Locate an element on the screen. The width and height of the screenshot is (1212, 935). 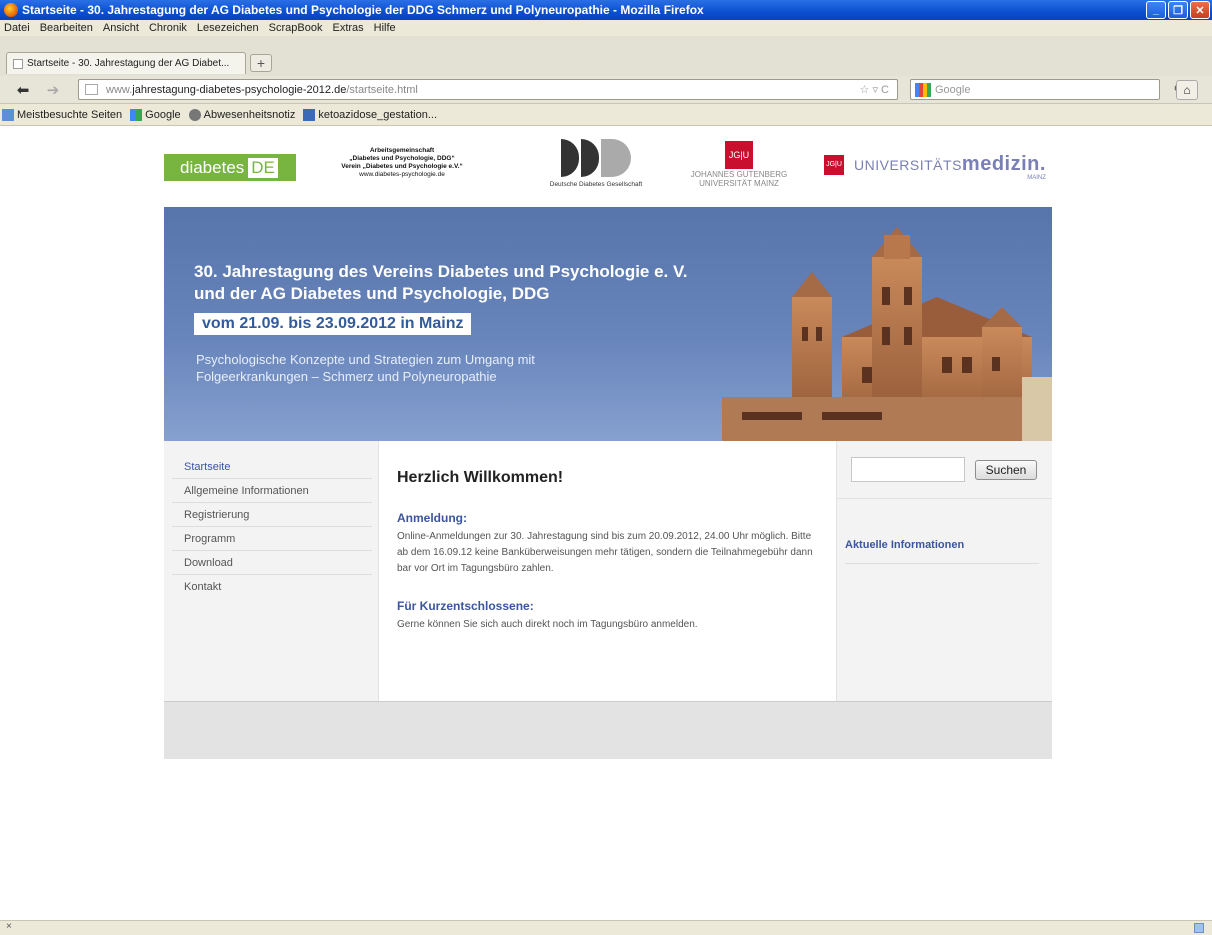
page-icon is located at coordinates (18, 63).